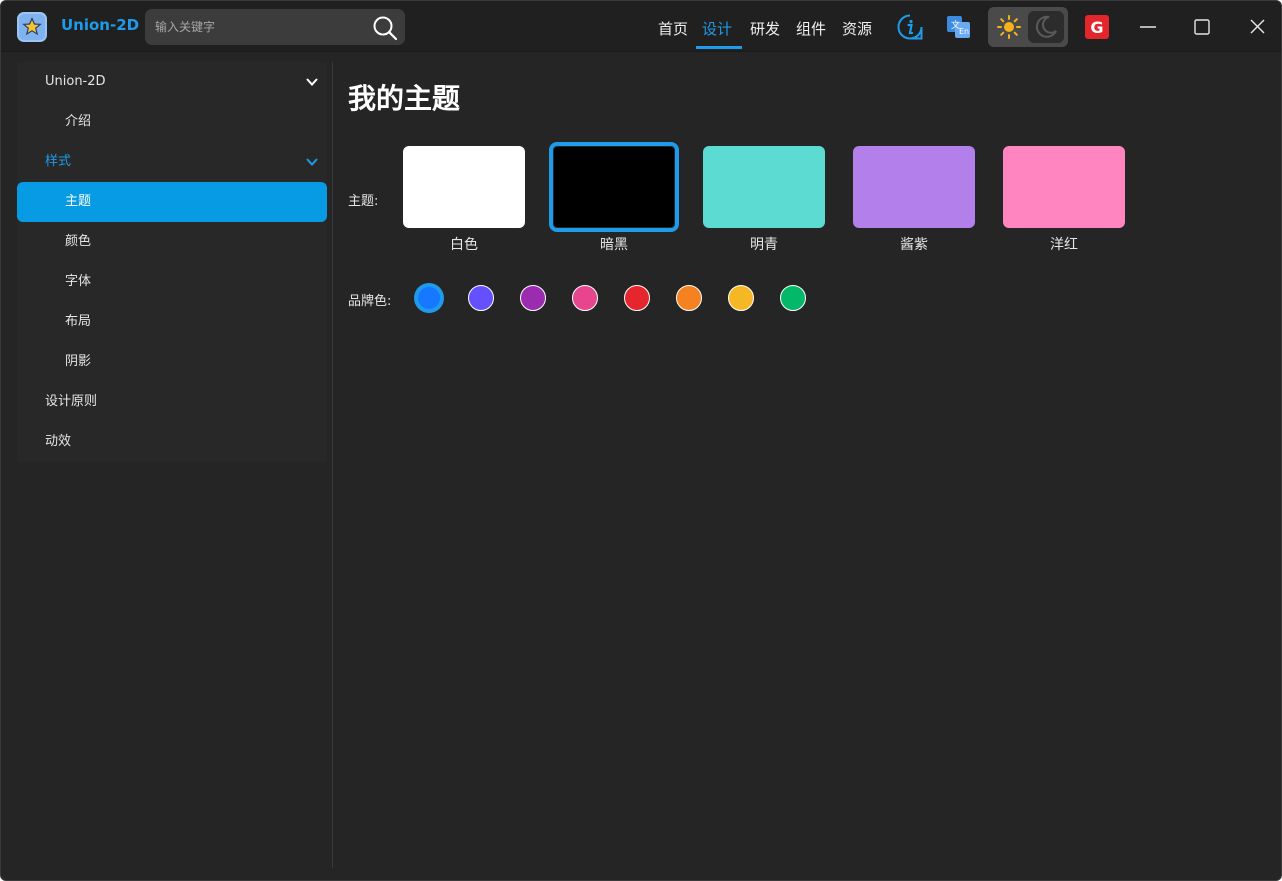 The image size is (1282, 881). I want to click on search-input, so click(255, 27).